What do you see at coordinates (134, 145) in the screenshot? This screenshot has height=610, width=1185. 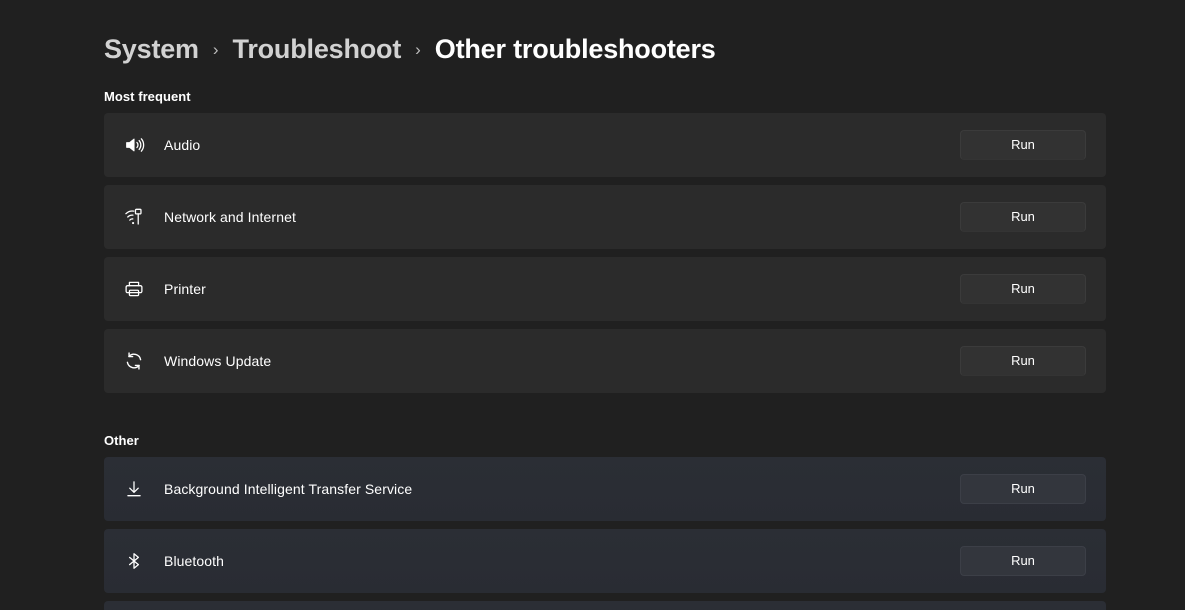 I see `speaker-icon` at bounding box center [134, 145].